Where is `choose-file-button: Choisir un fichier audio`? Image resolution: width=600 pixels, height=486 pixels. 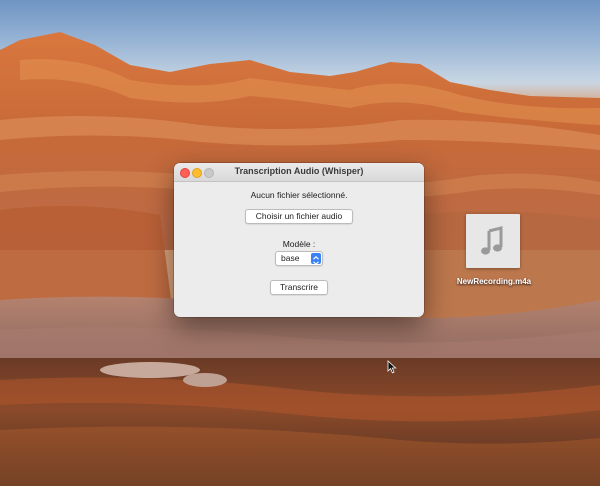 choose-file-button: Choisir un fichier audio is located at coordinates (299, 216).